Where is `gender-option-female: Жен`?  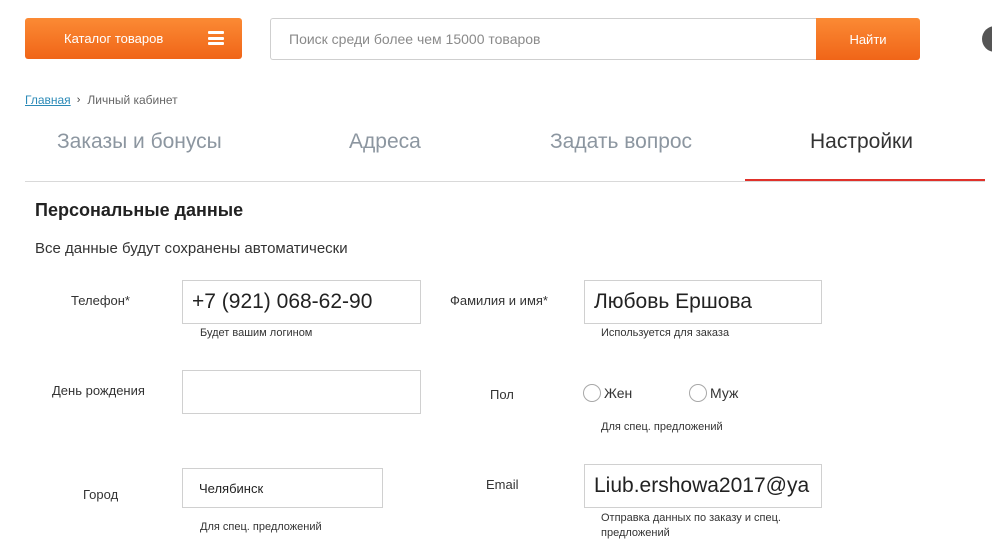
gender-option-female: Жен is located at coordinates (607, 393).